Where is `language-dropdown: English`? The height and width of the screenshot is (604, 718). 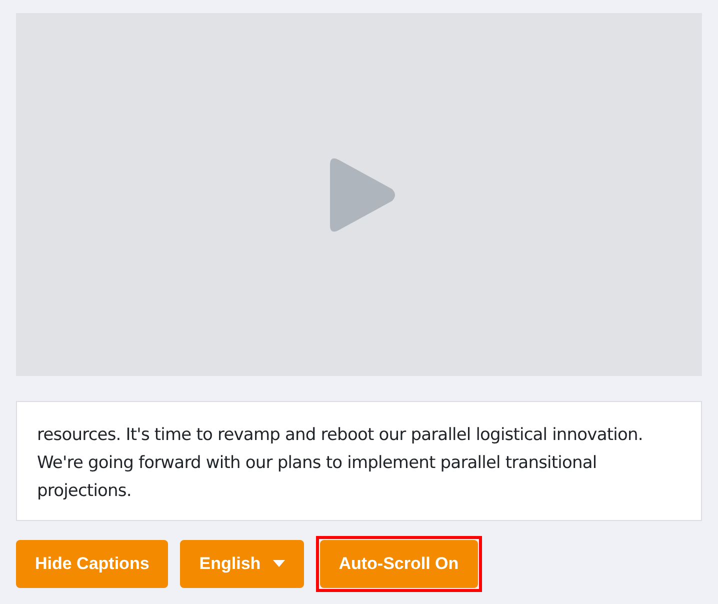 language-dropdown: English is located at coordinates (242, 564).